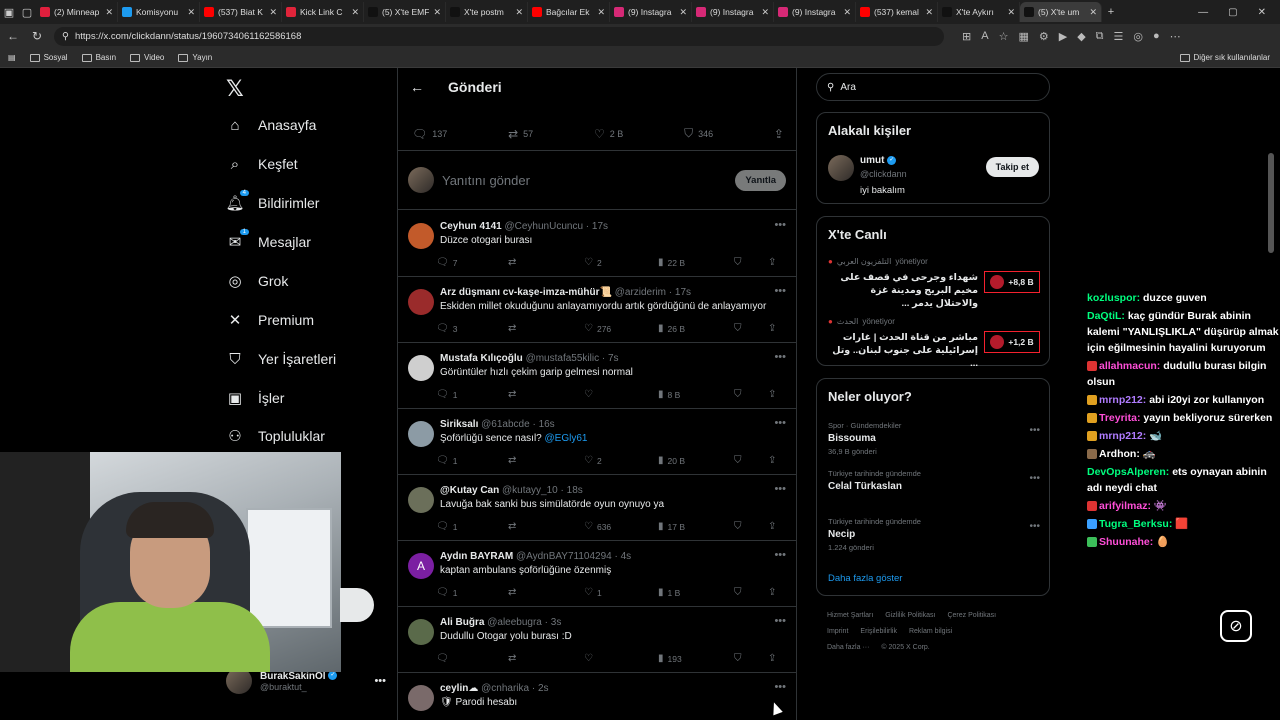  Describe the element at coordinates (671, 526) in the screenshot. I see `views-action: ▮ 17 B` at that location.